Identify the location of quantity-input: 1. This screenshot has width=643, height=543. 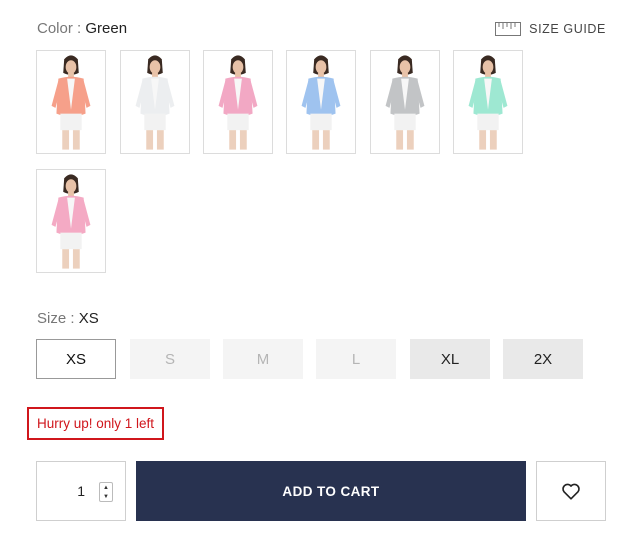
(81, 491).